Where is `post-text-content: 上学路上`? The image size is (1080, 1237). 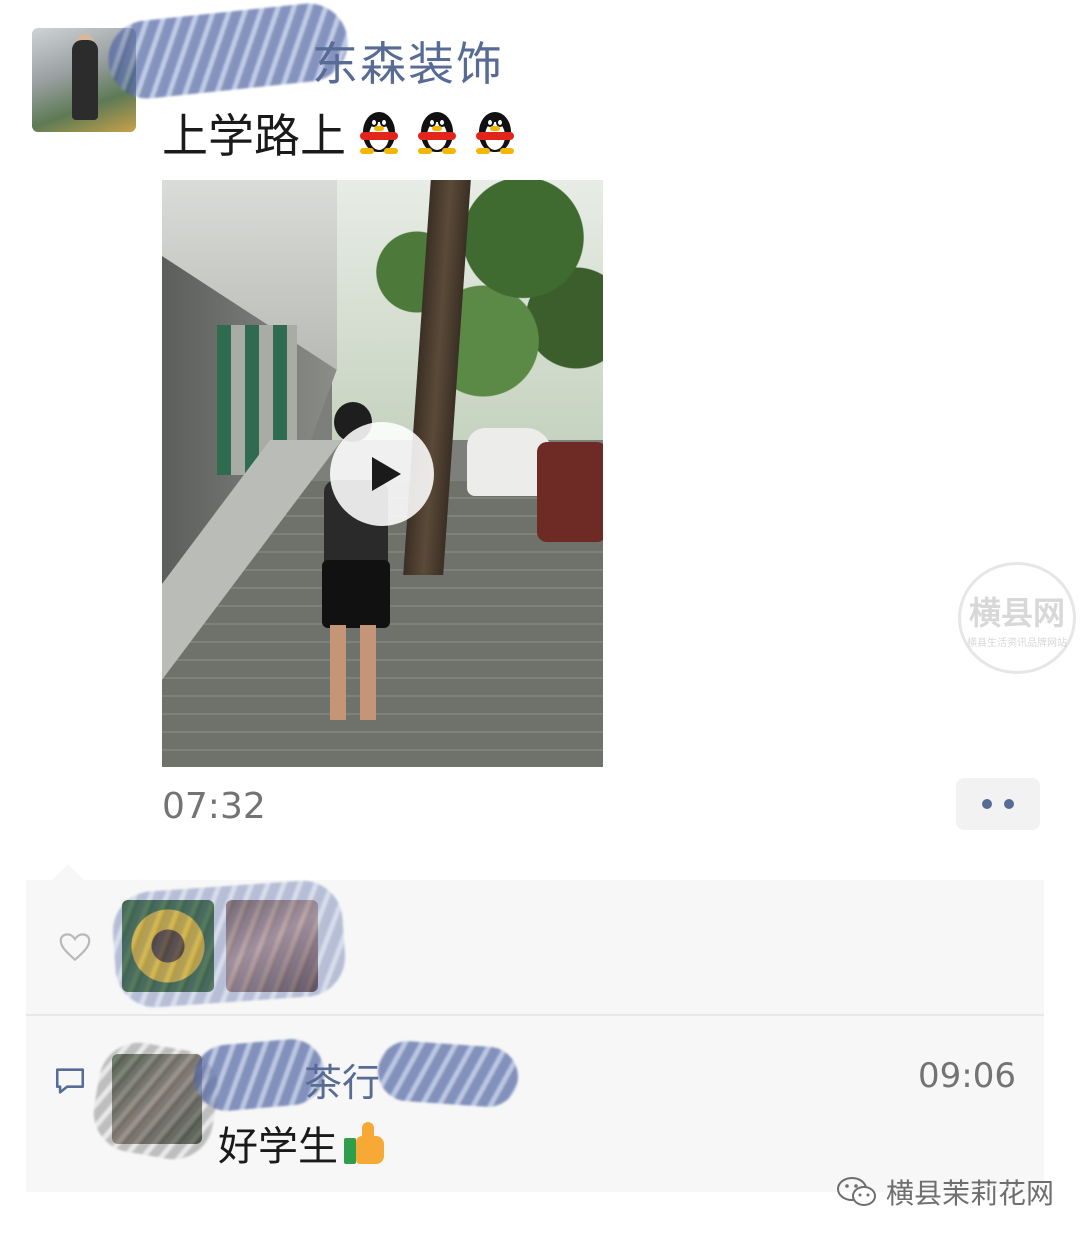
post-text-content: 上学路上 is located at coordinates (254, 136).